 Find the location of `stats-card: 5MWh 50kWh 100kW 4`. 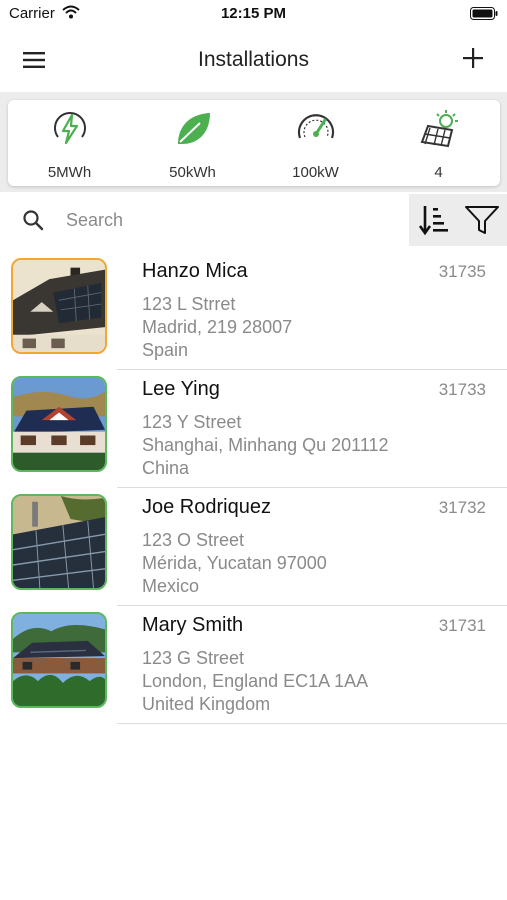

stats-card: 5MWh 50kWh 100kW 4 is located at coordinates (254, 143).